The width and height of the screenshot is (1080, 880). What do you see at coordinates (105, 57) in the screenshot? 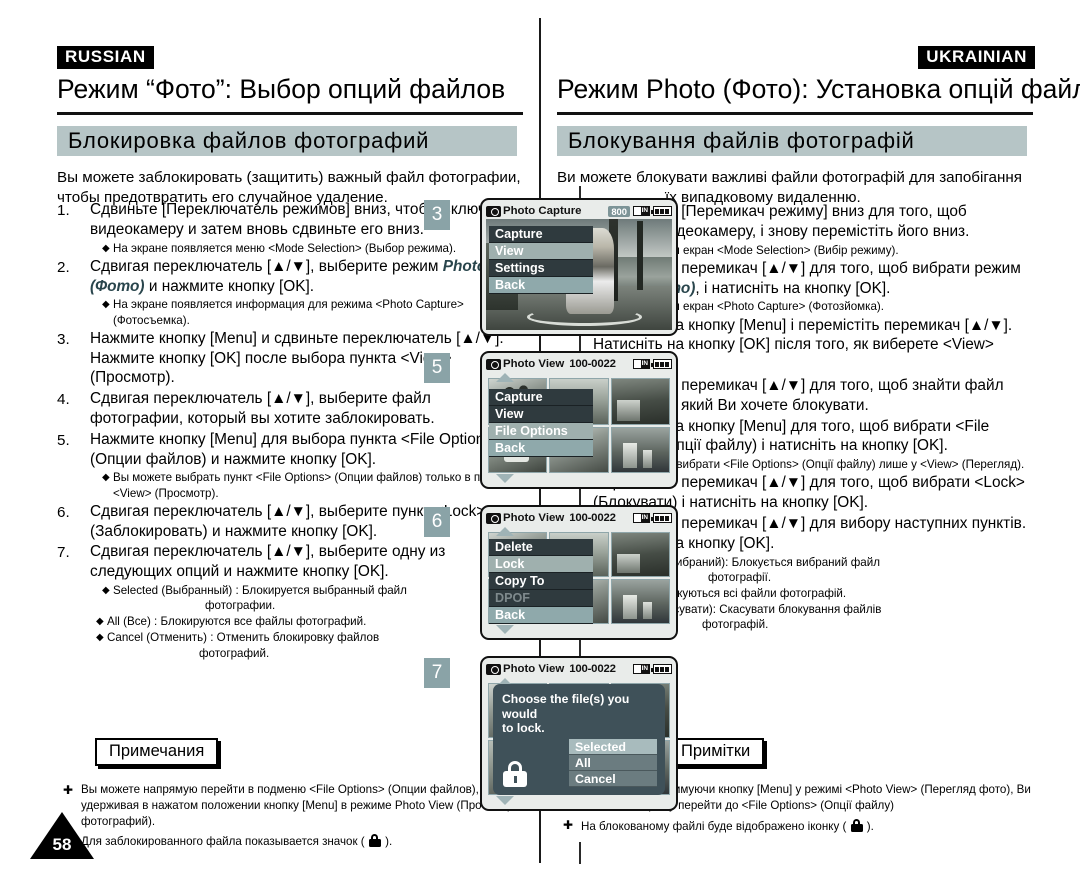
I see `language-tag-russian: RUSSIAN` at bounding box center [105, 57].